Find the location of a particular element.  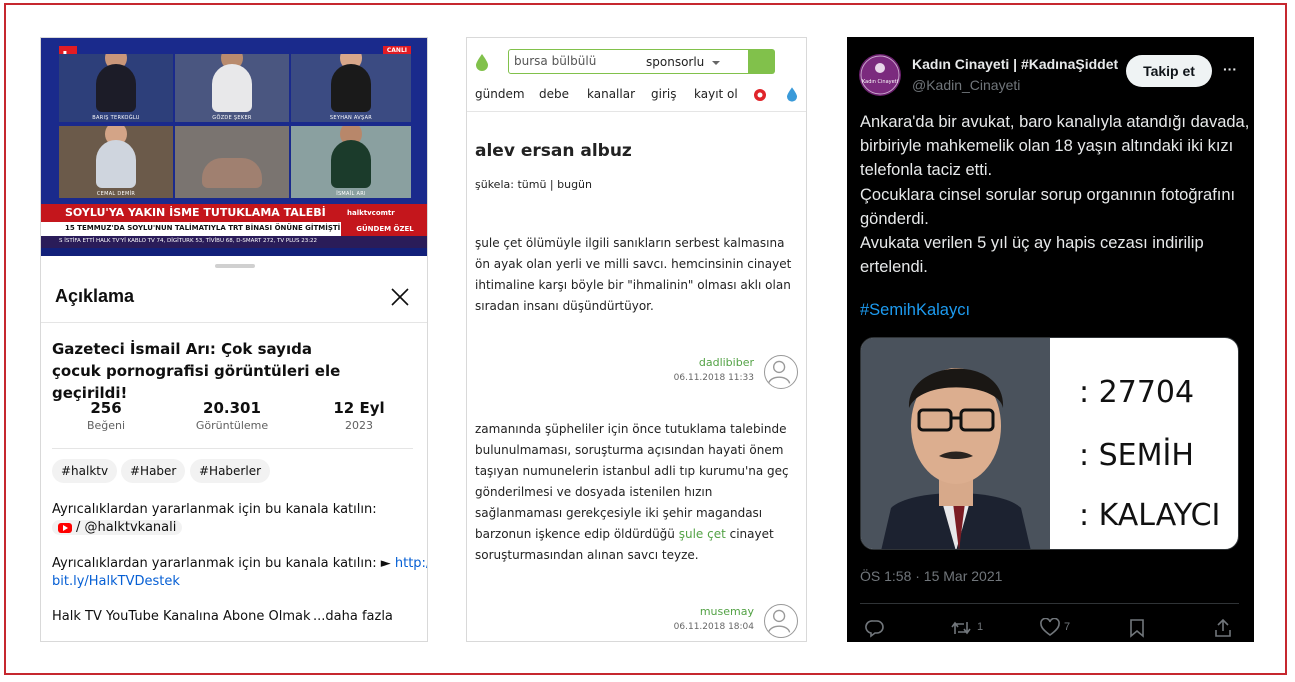

sheet-title: Açıklama is located at coordinates (95, 296).